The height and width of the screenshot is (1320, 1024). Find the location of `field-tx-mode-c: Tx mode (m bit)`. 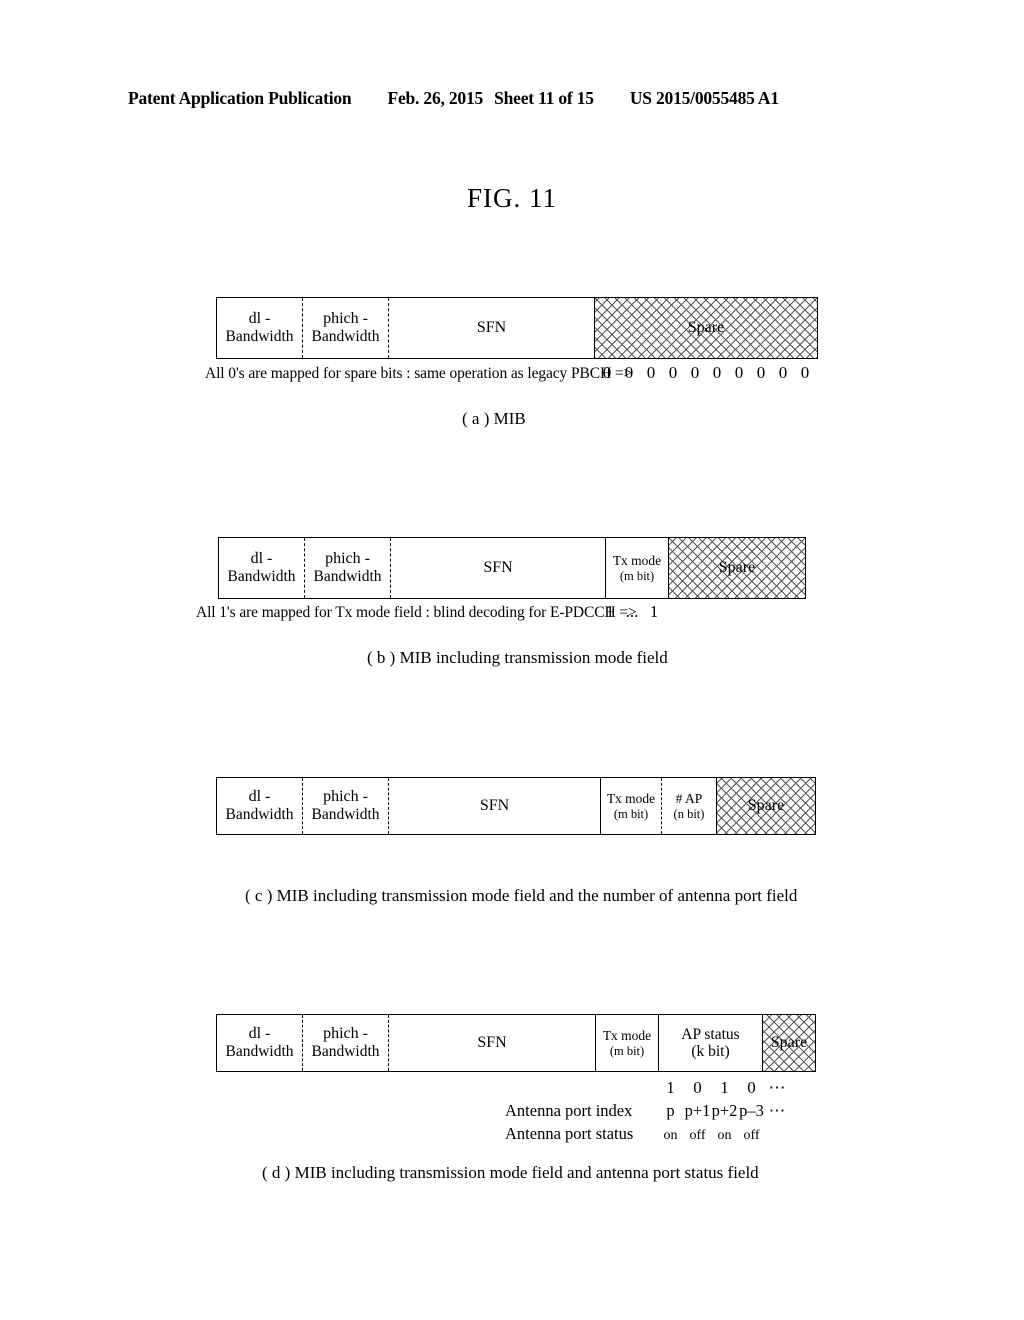

field-tx-mode-c: Tx mode (m bit) is located at coordinates (631, 806).